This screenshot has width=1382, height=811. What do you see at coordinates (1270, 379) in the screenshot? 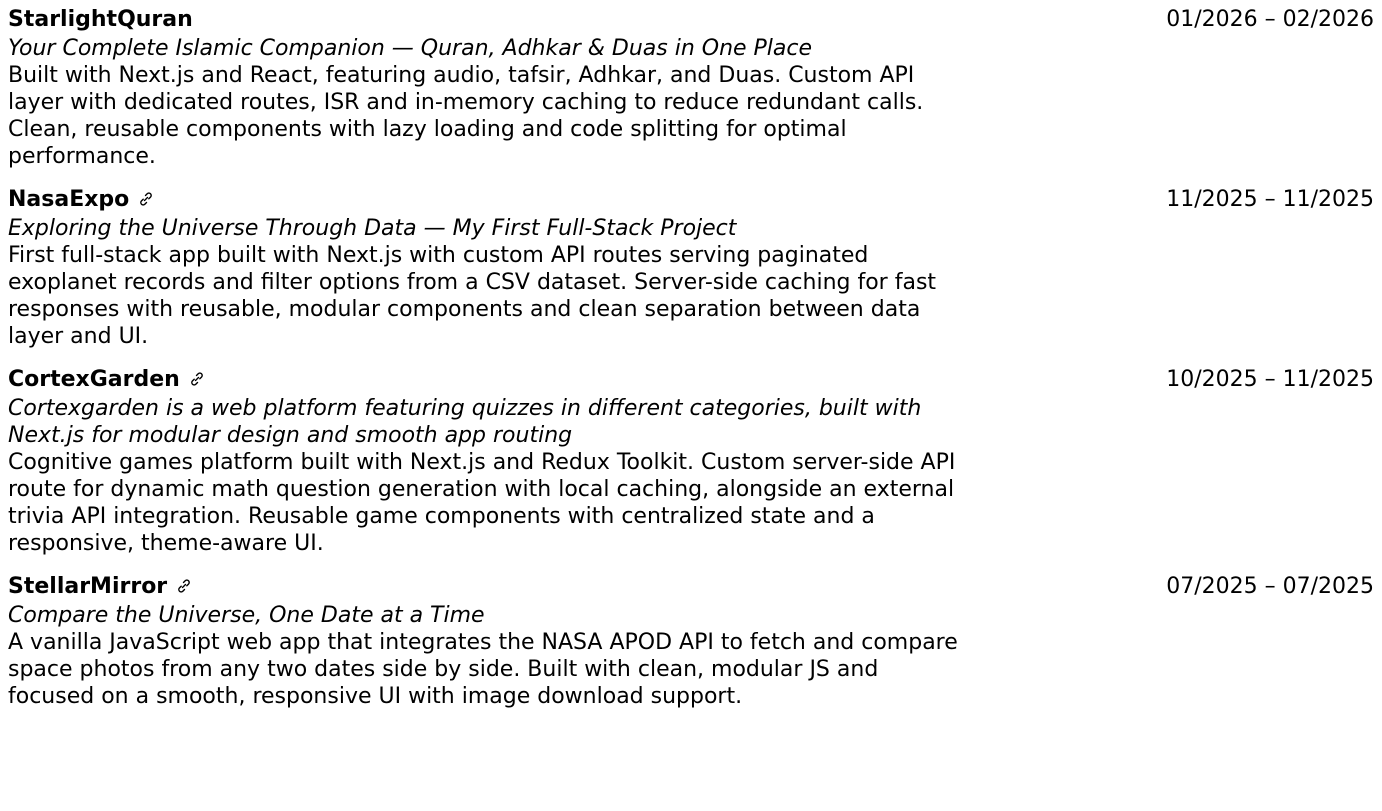
I see `project-dates: 10/2025 – 11/2025` at bounding box center [1270, 379].